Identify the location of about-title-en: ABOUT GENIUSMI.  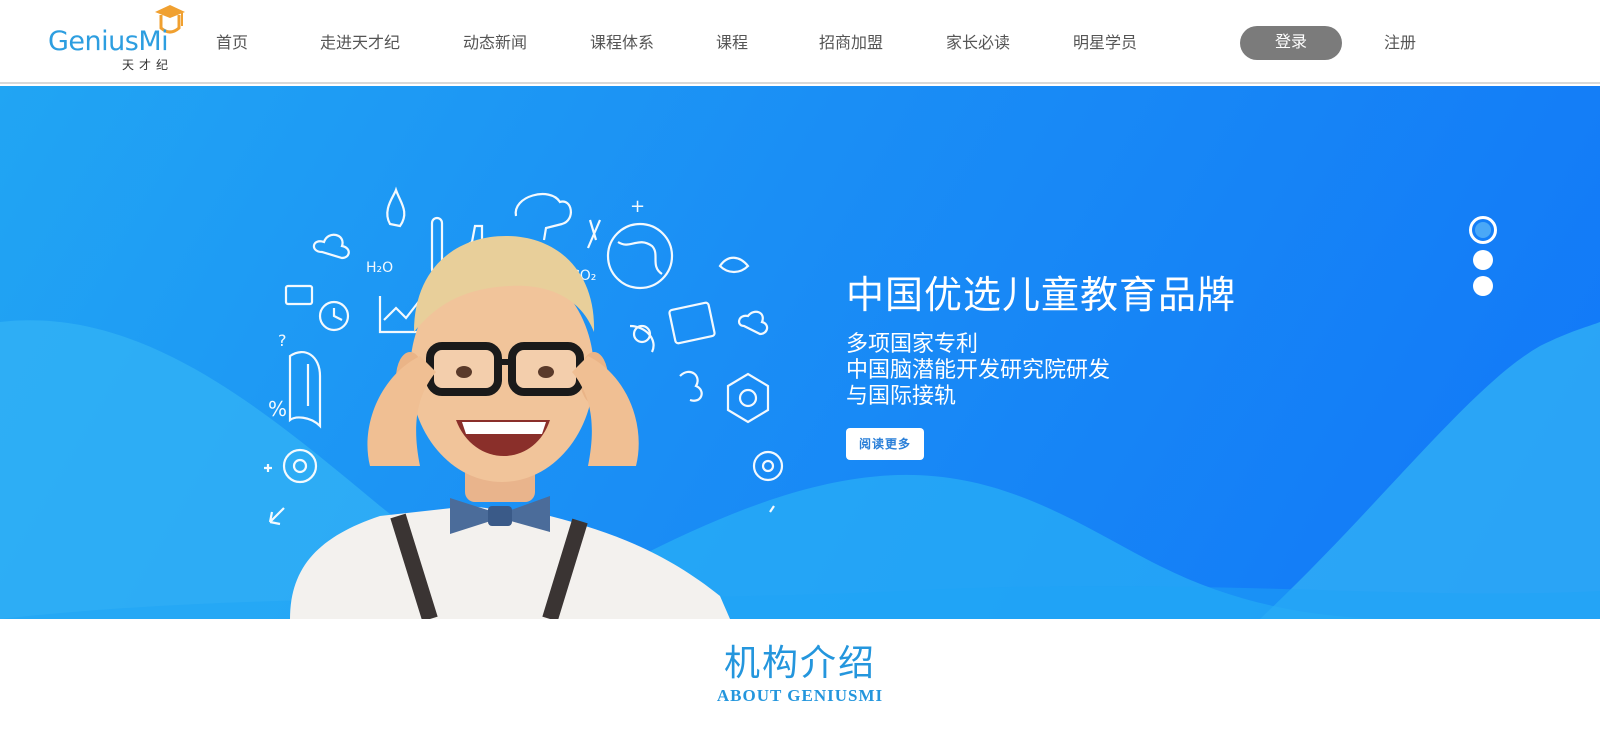
(800, 695).